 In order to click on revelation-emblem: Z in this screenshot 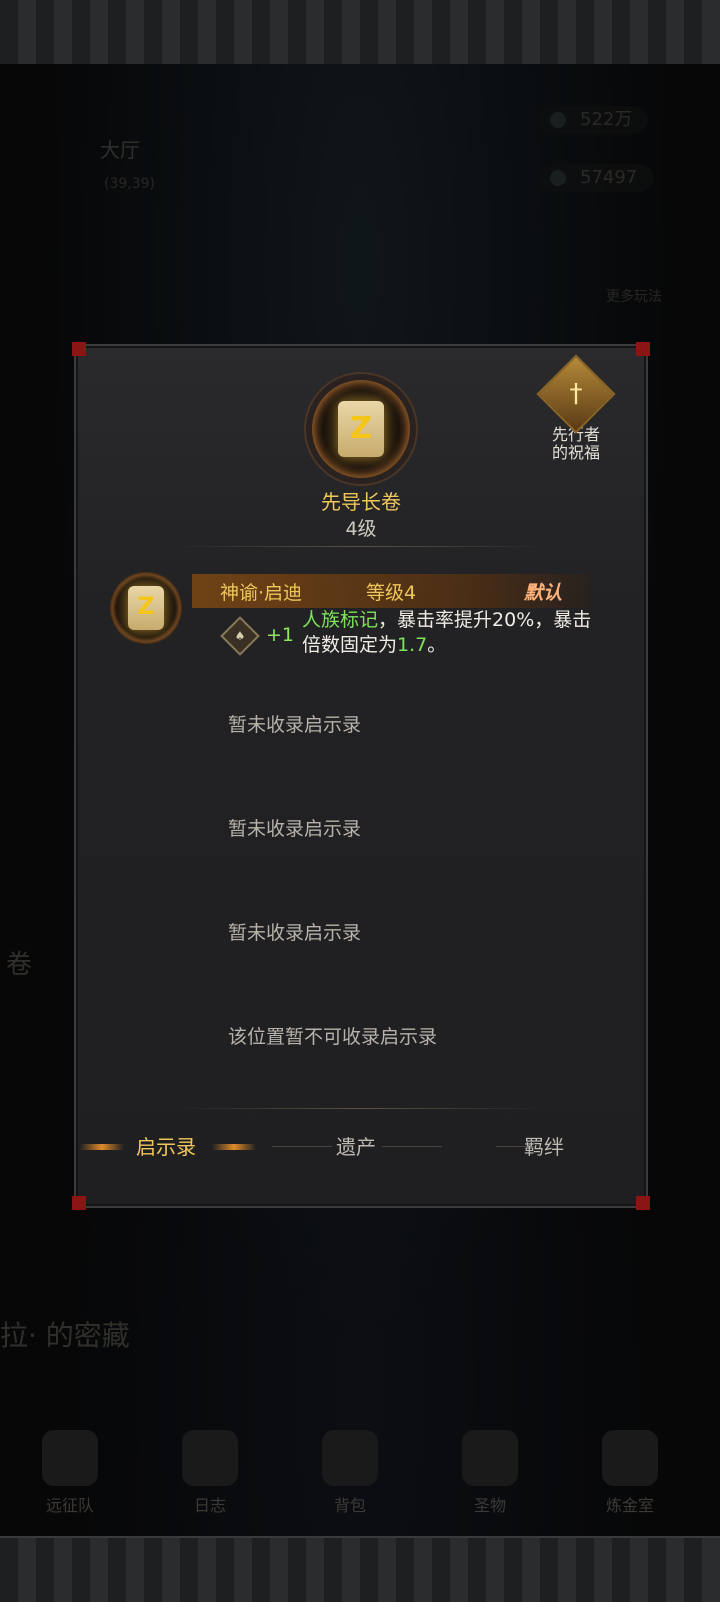, I will do `click(146, 608)`.